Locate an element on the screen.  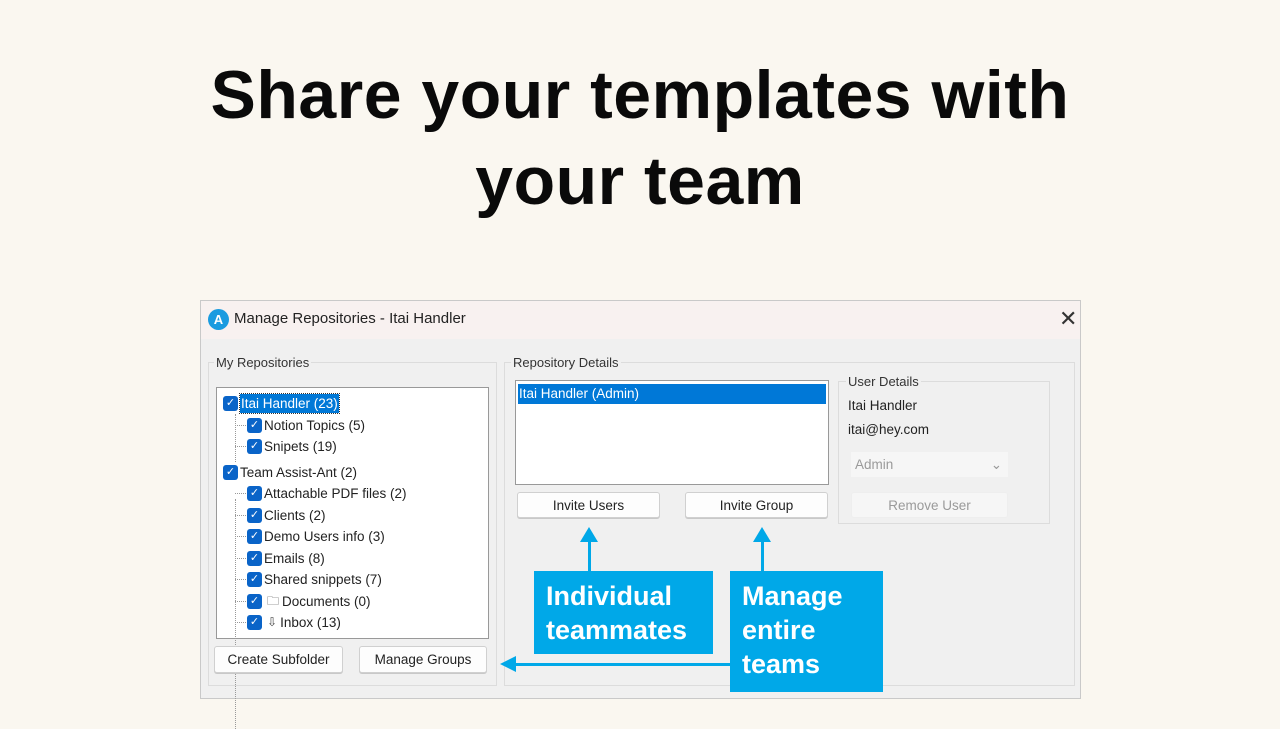
chevron-down-icon: ⌄ is located at coordinates (996, 464).